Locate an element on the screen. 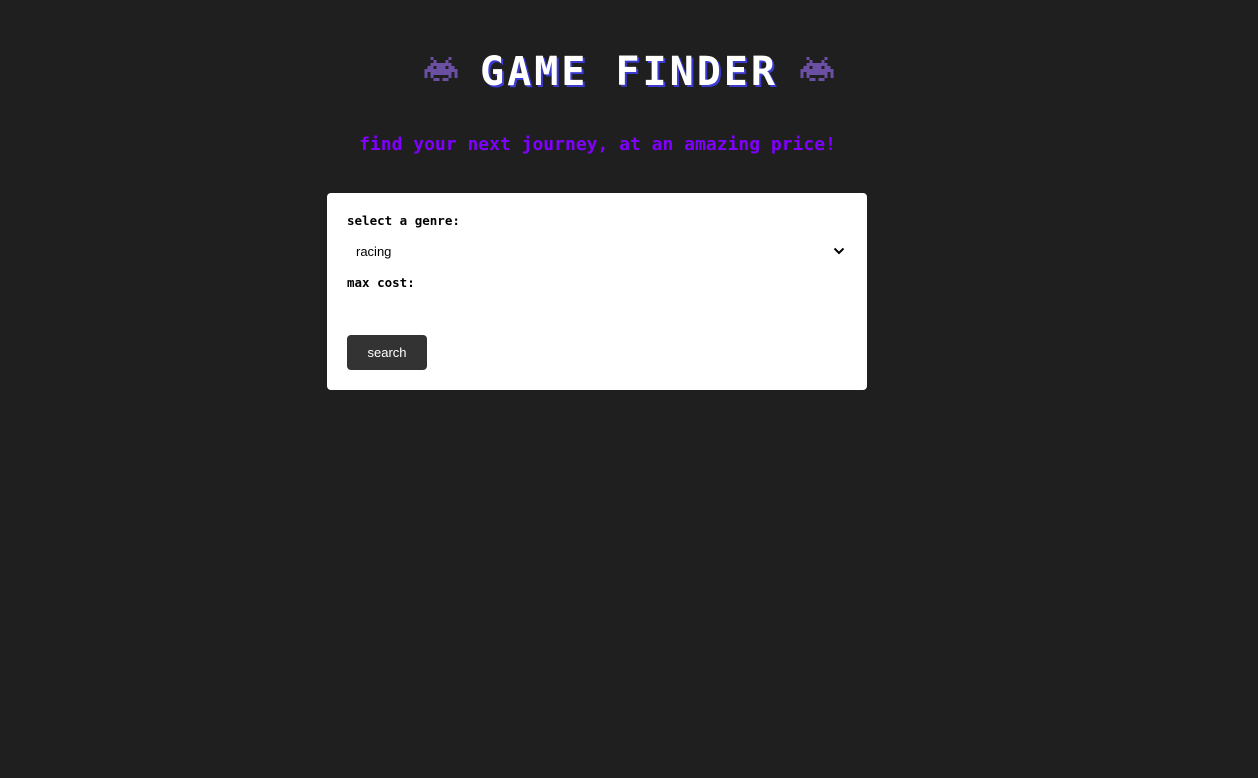 This screenshot has width=1258, height=778. genre-select-value: racing is located at coordinates (374, 251).